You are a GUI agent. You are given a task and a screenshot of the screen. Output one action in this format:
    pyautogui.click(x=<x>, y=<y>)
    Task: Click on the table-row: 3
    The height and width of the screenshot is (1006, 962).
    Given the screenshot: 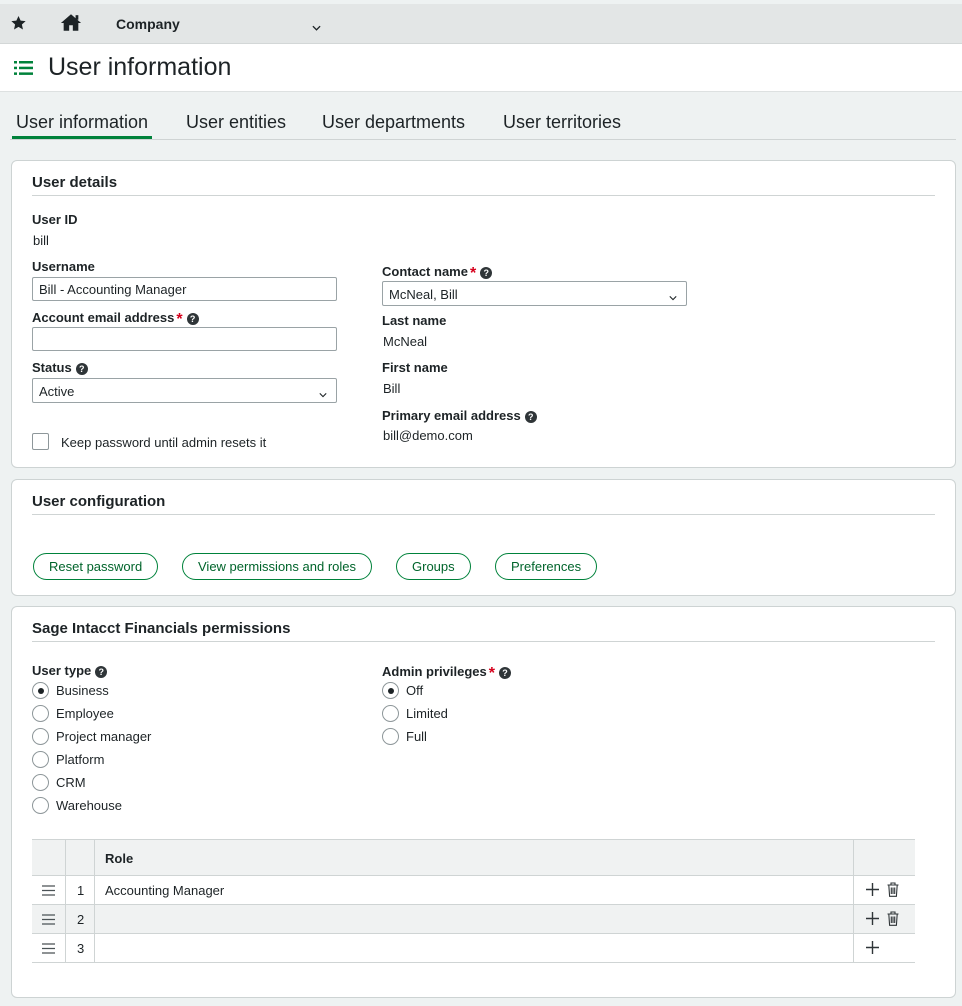 What is the action you would take?
    pyautogui.click(x=473, y=948)
    